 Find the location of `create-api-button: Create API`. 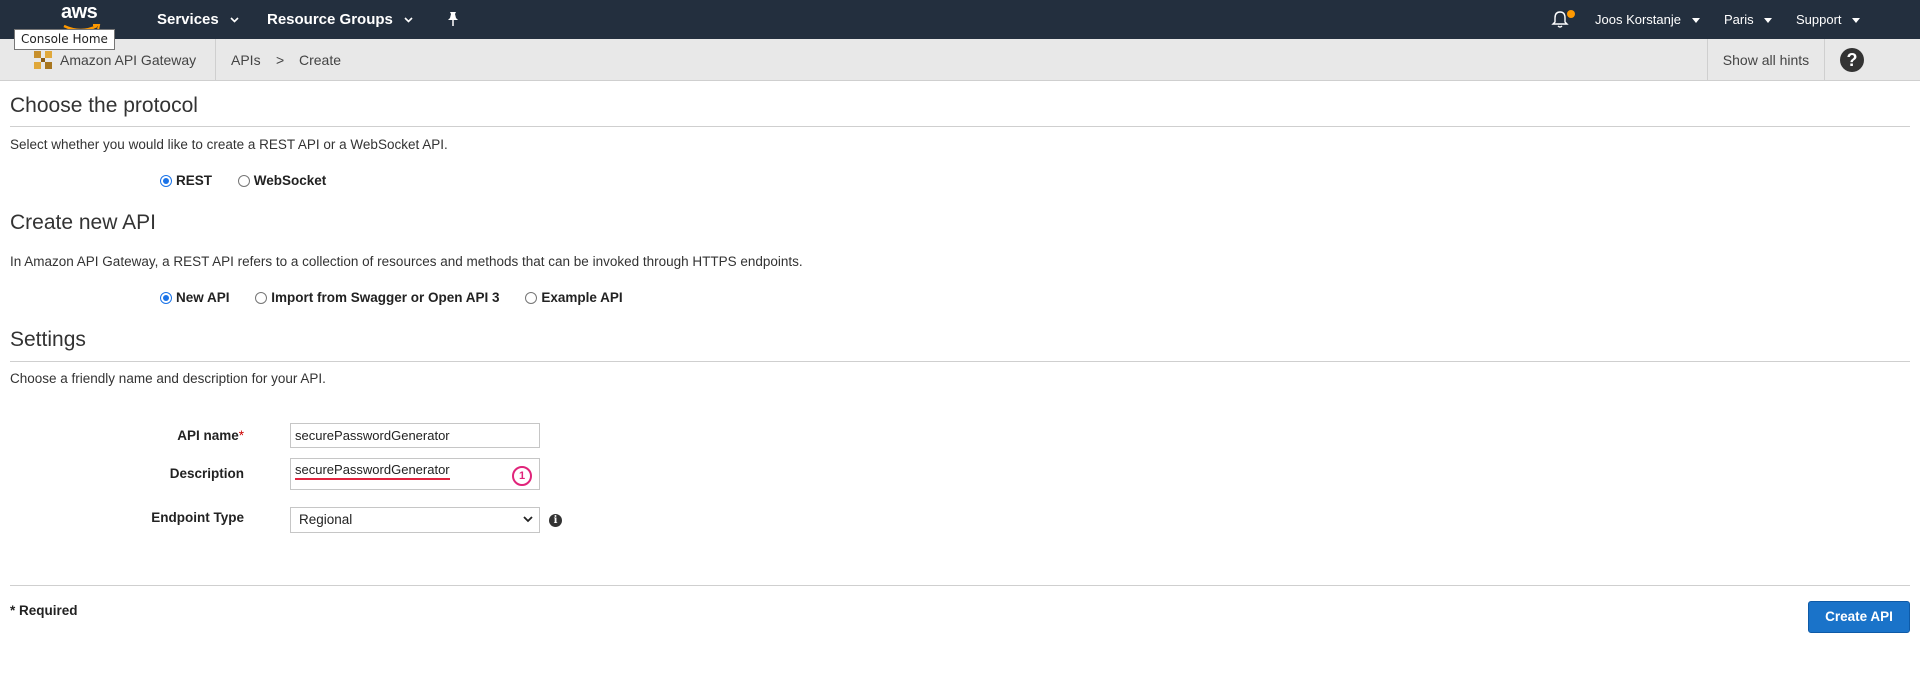

create-api-button: Create API is located at coordinates (1859, 617).